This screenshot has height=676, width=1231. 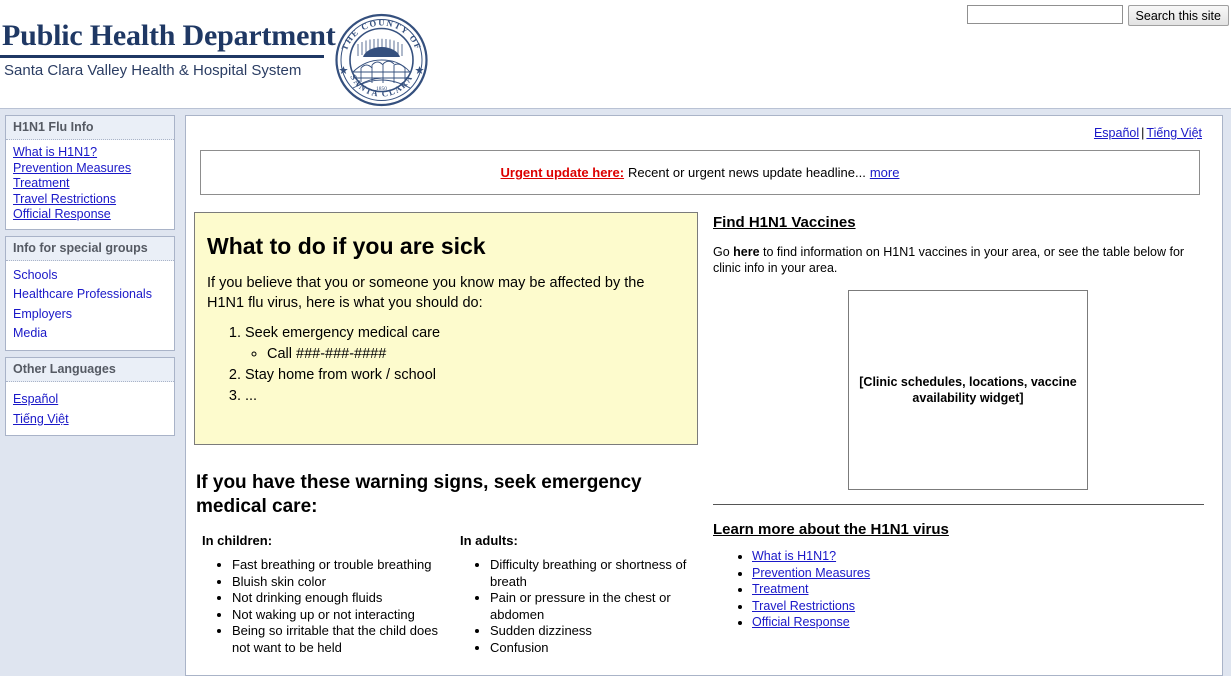 I want to click on sidebar-panel-other-languages: Other Languages Español Tiếng Việt, so click(x=90, y=396).